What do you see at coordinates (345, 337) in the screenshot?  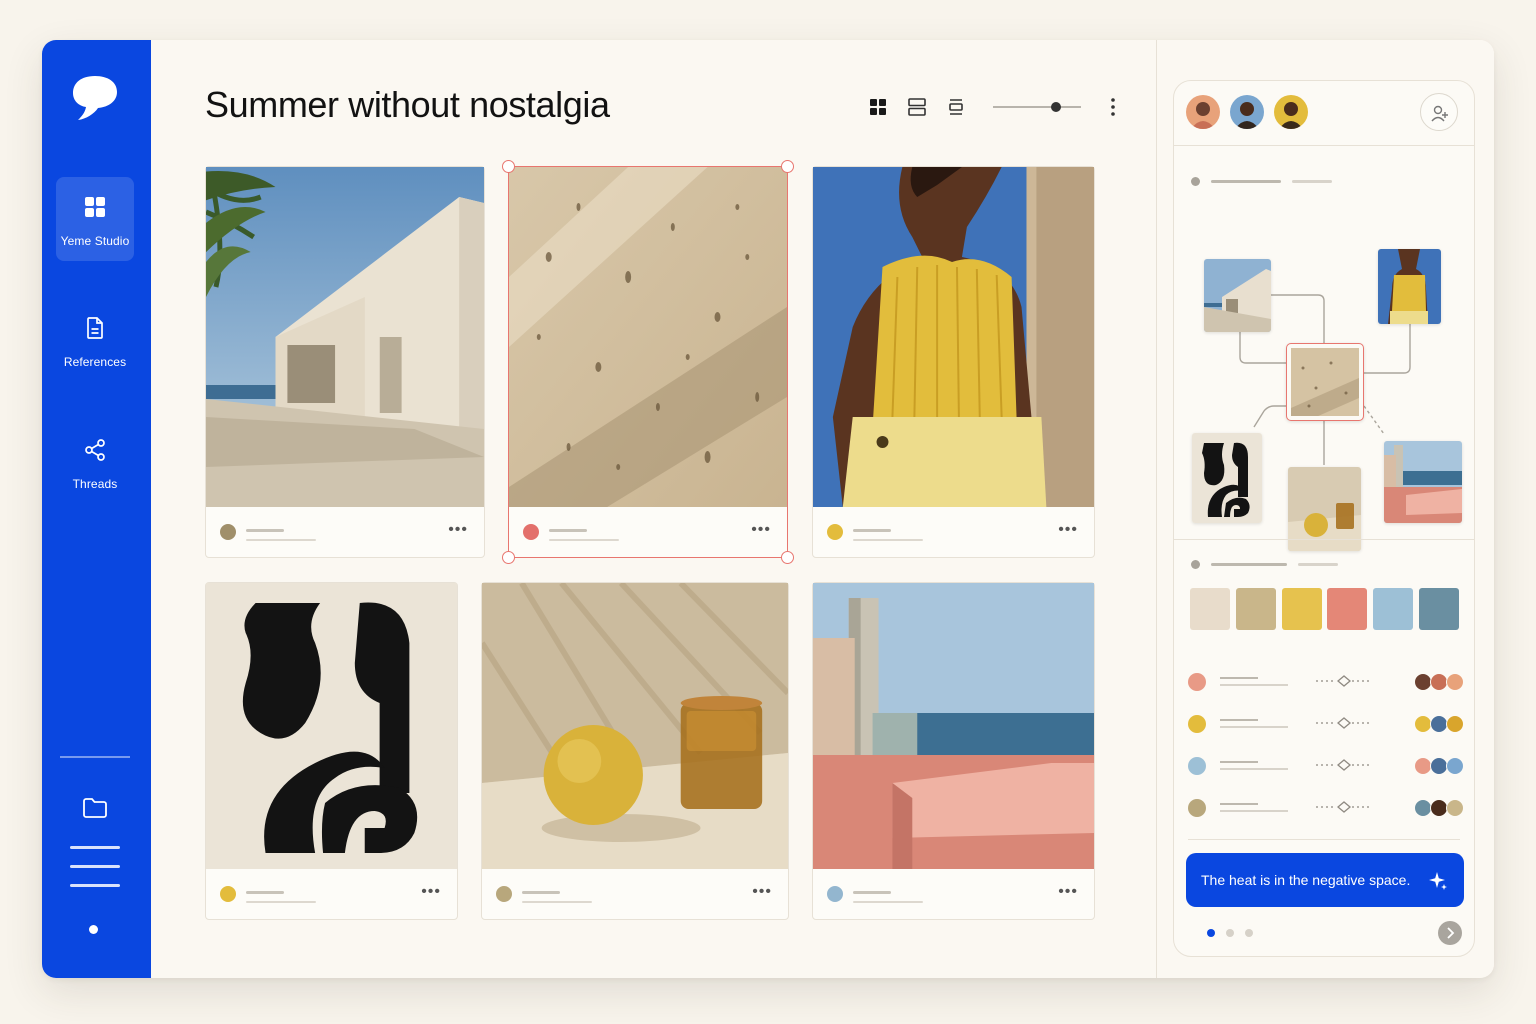 I see `card-image-architecture` at bounding box center [345, 337].